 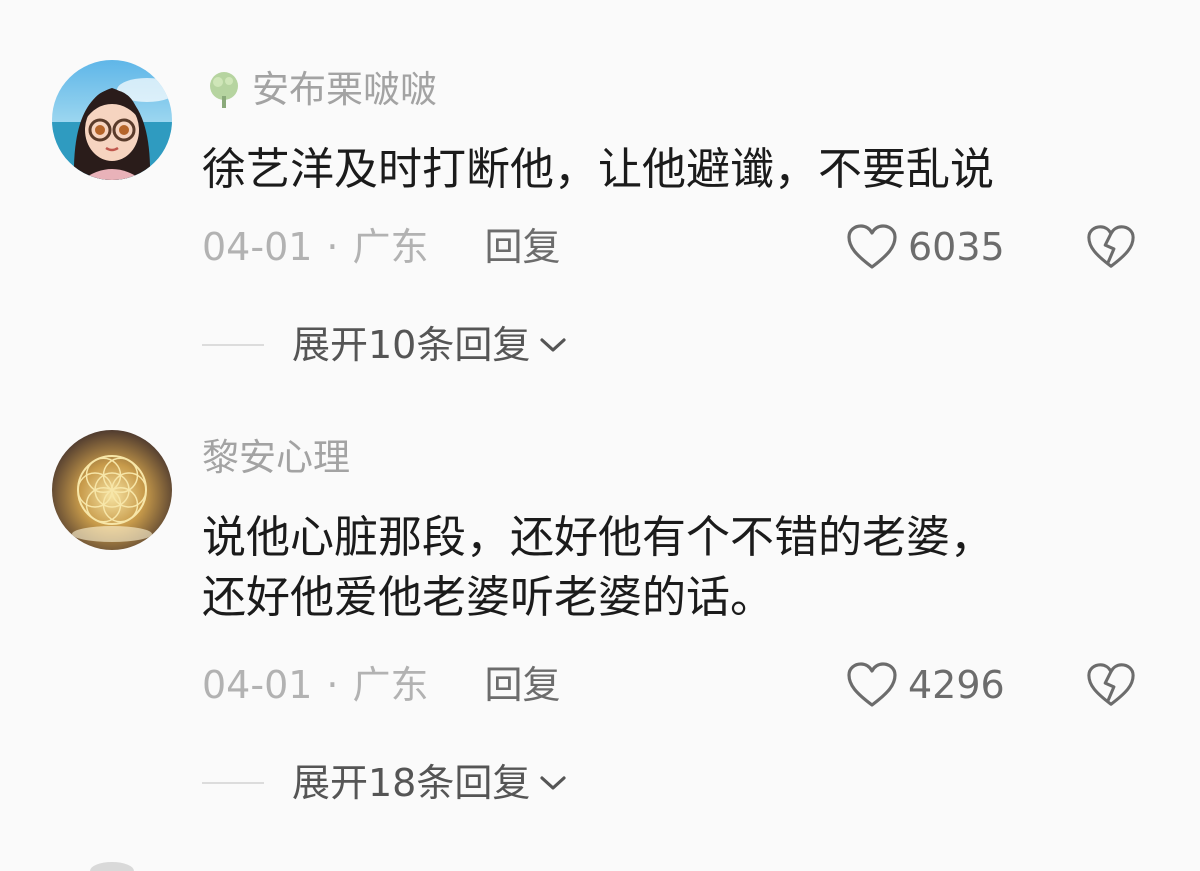 I want to click on like-button: 4296, so click(x=925, y=685).